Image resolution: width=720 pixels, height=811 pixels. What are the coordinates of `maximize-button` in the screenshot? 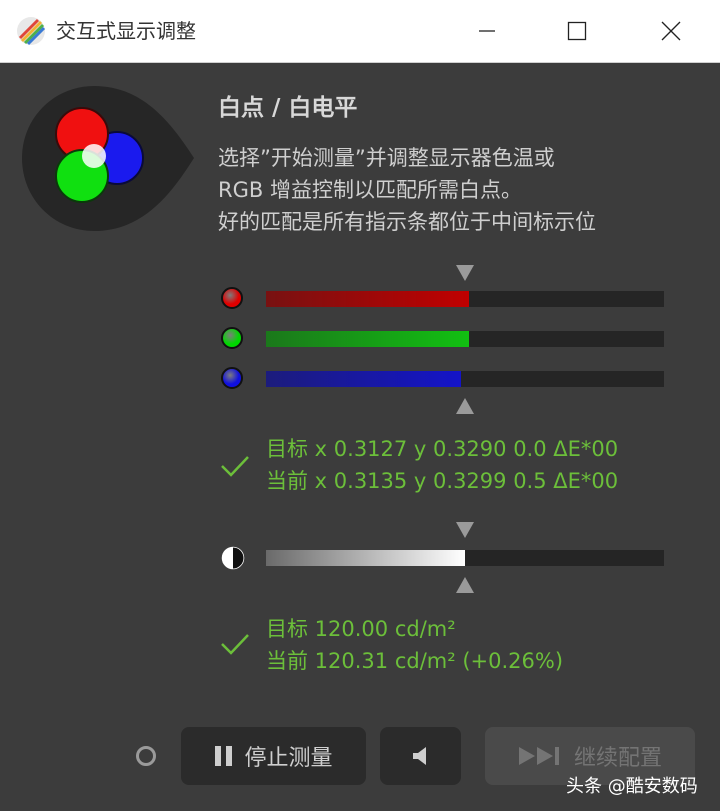 It's located at (577, 31).